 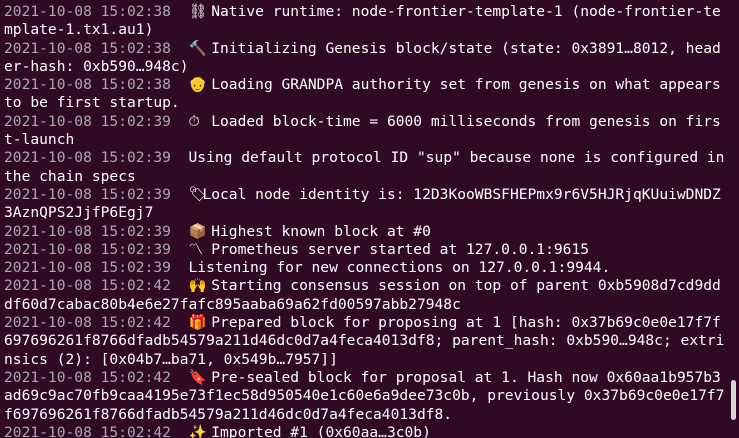 What do you see at coordinates (316, 231) in the screenshot?
I see `log-message: Highest known block at #0` at bounding box center [316, 231].